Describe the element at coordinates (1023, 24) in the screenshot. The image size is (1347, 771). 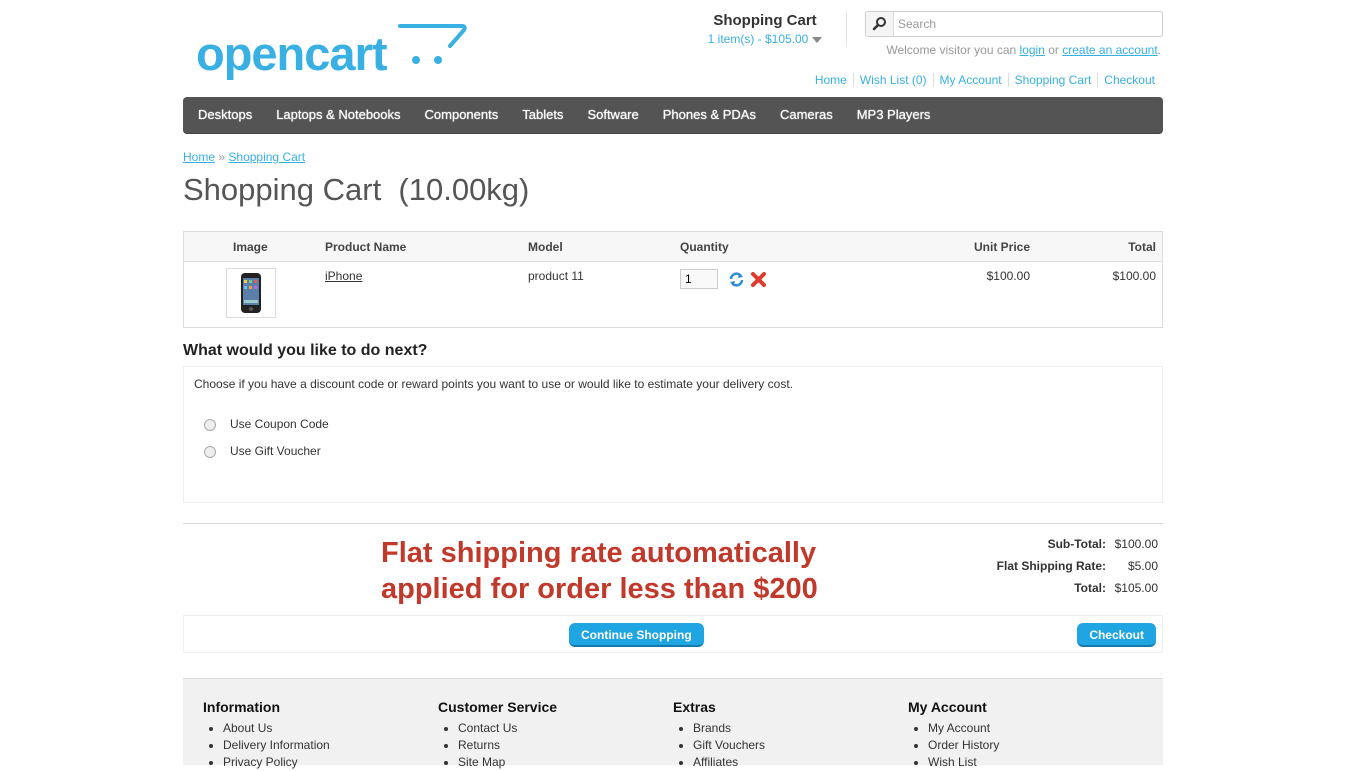
I see `search-input` at that location.